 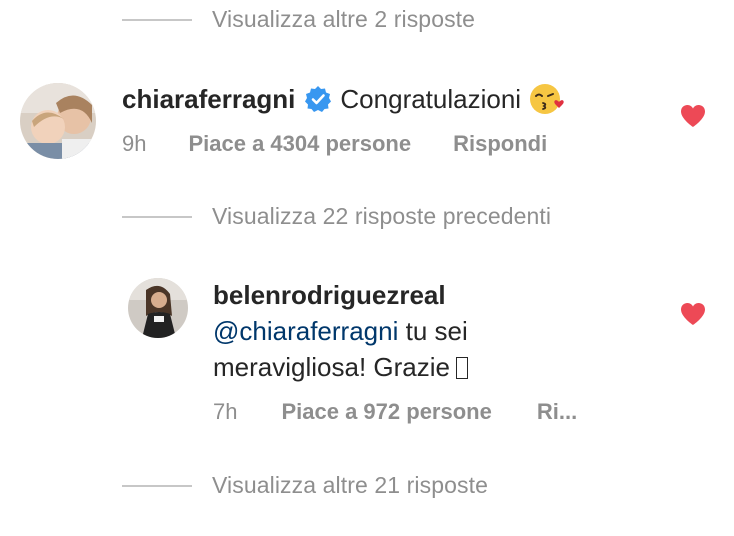 I want to click on reply-button: Rispondi, so click(x=500, y=144).